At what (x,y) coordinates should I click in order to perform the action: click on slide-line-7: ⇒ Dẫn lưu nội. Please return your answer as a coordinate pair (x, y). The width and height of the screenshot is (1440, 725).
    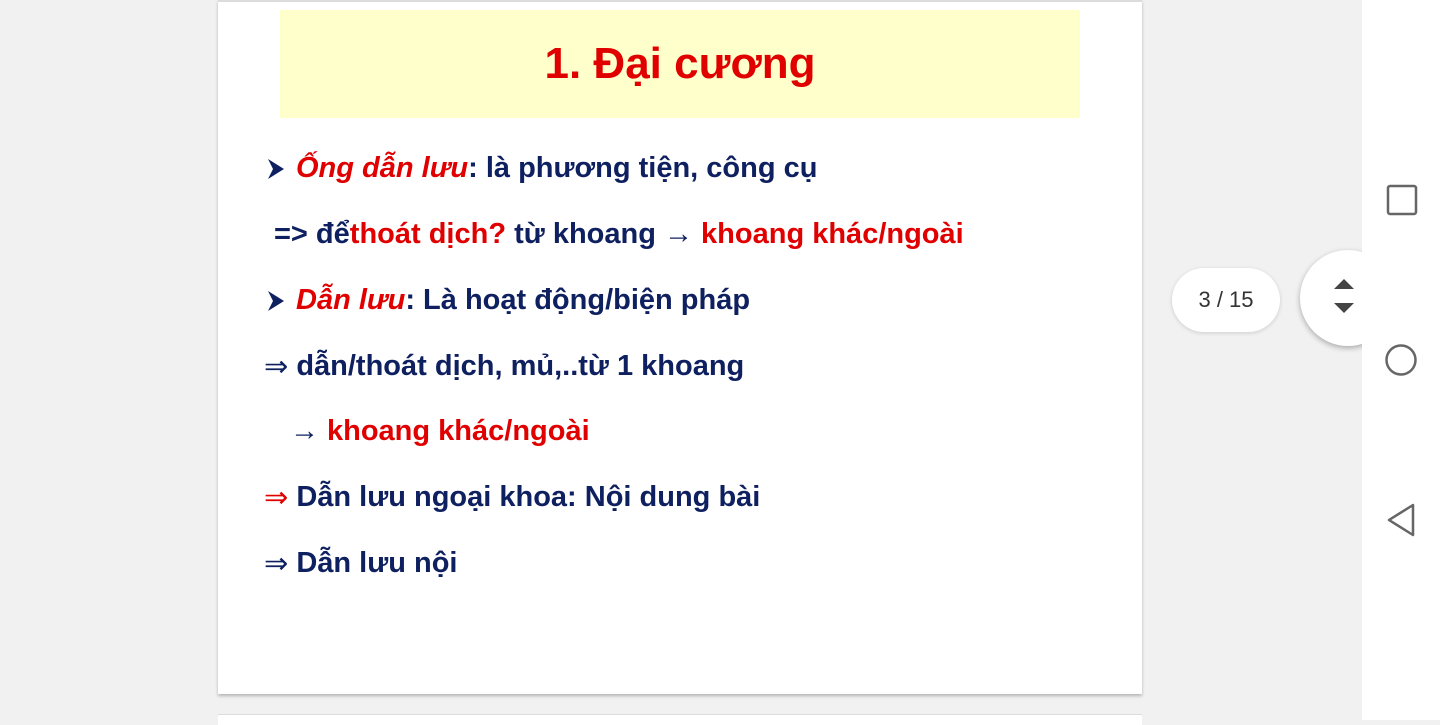
    Looking at the image, I should click on (361, 563).